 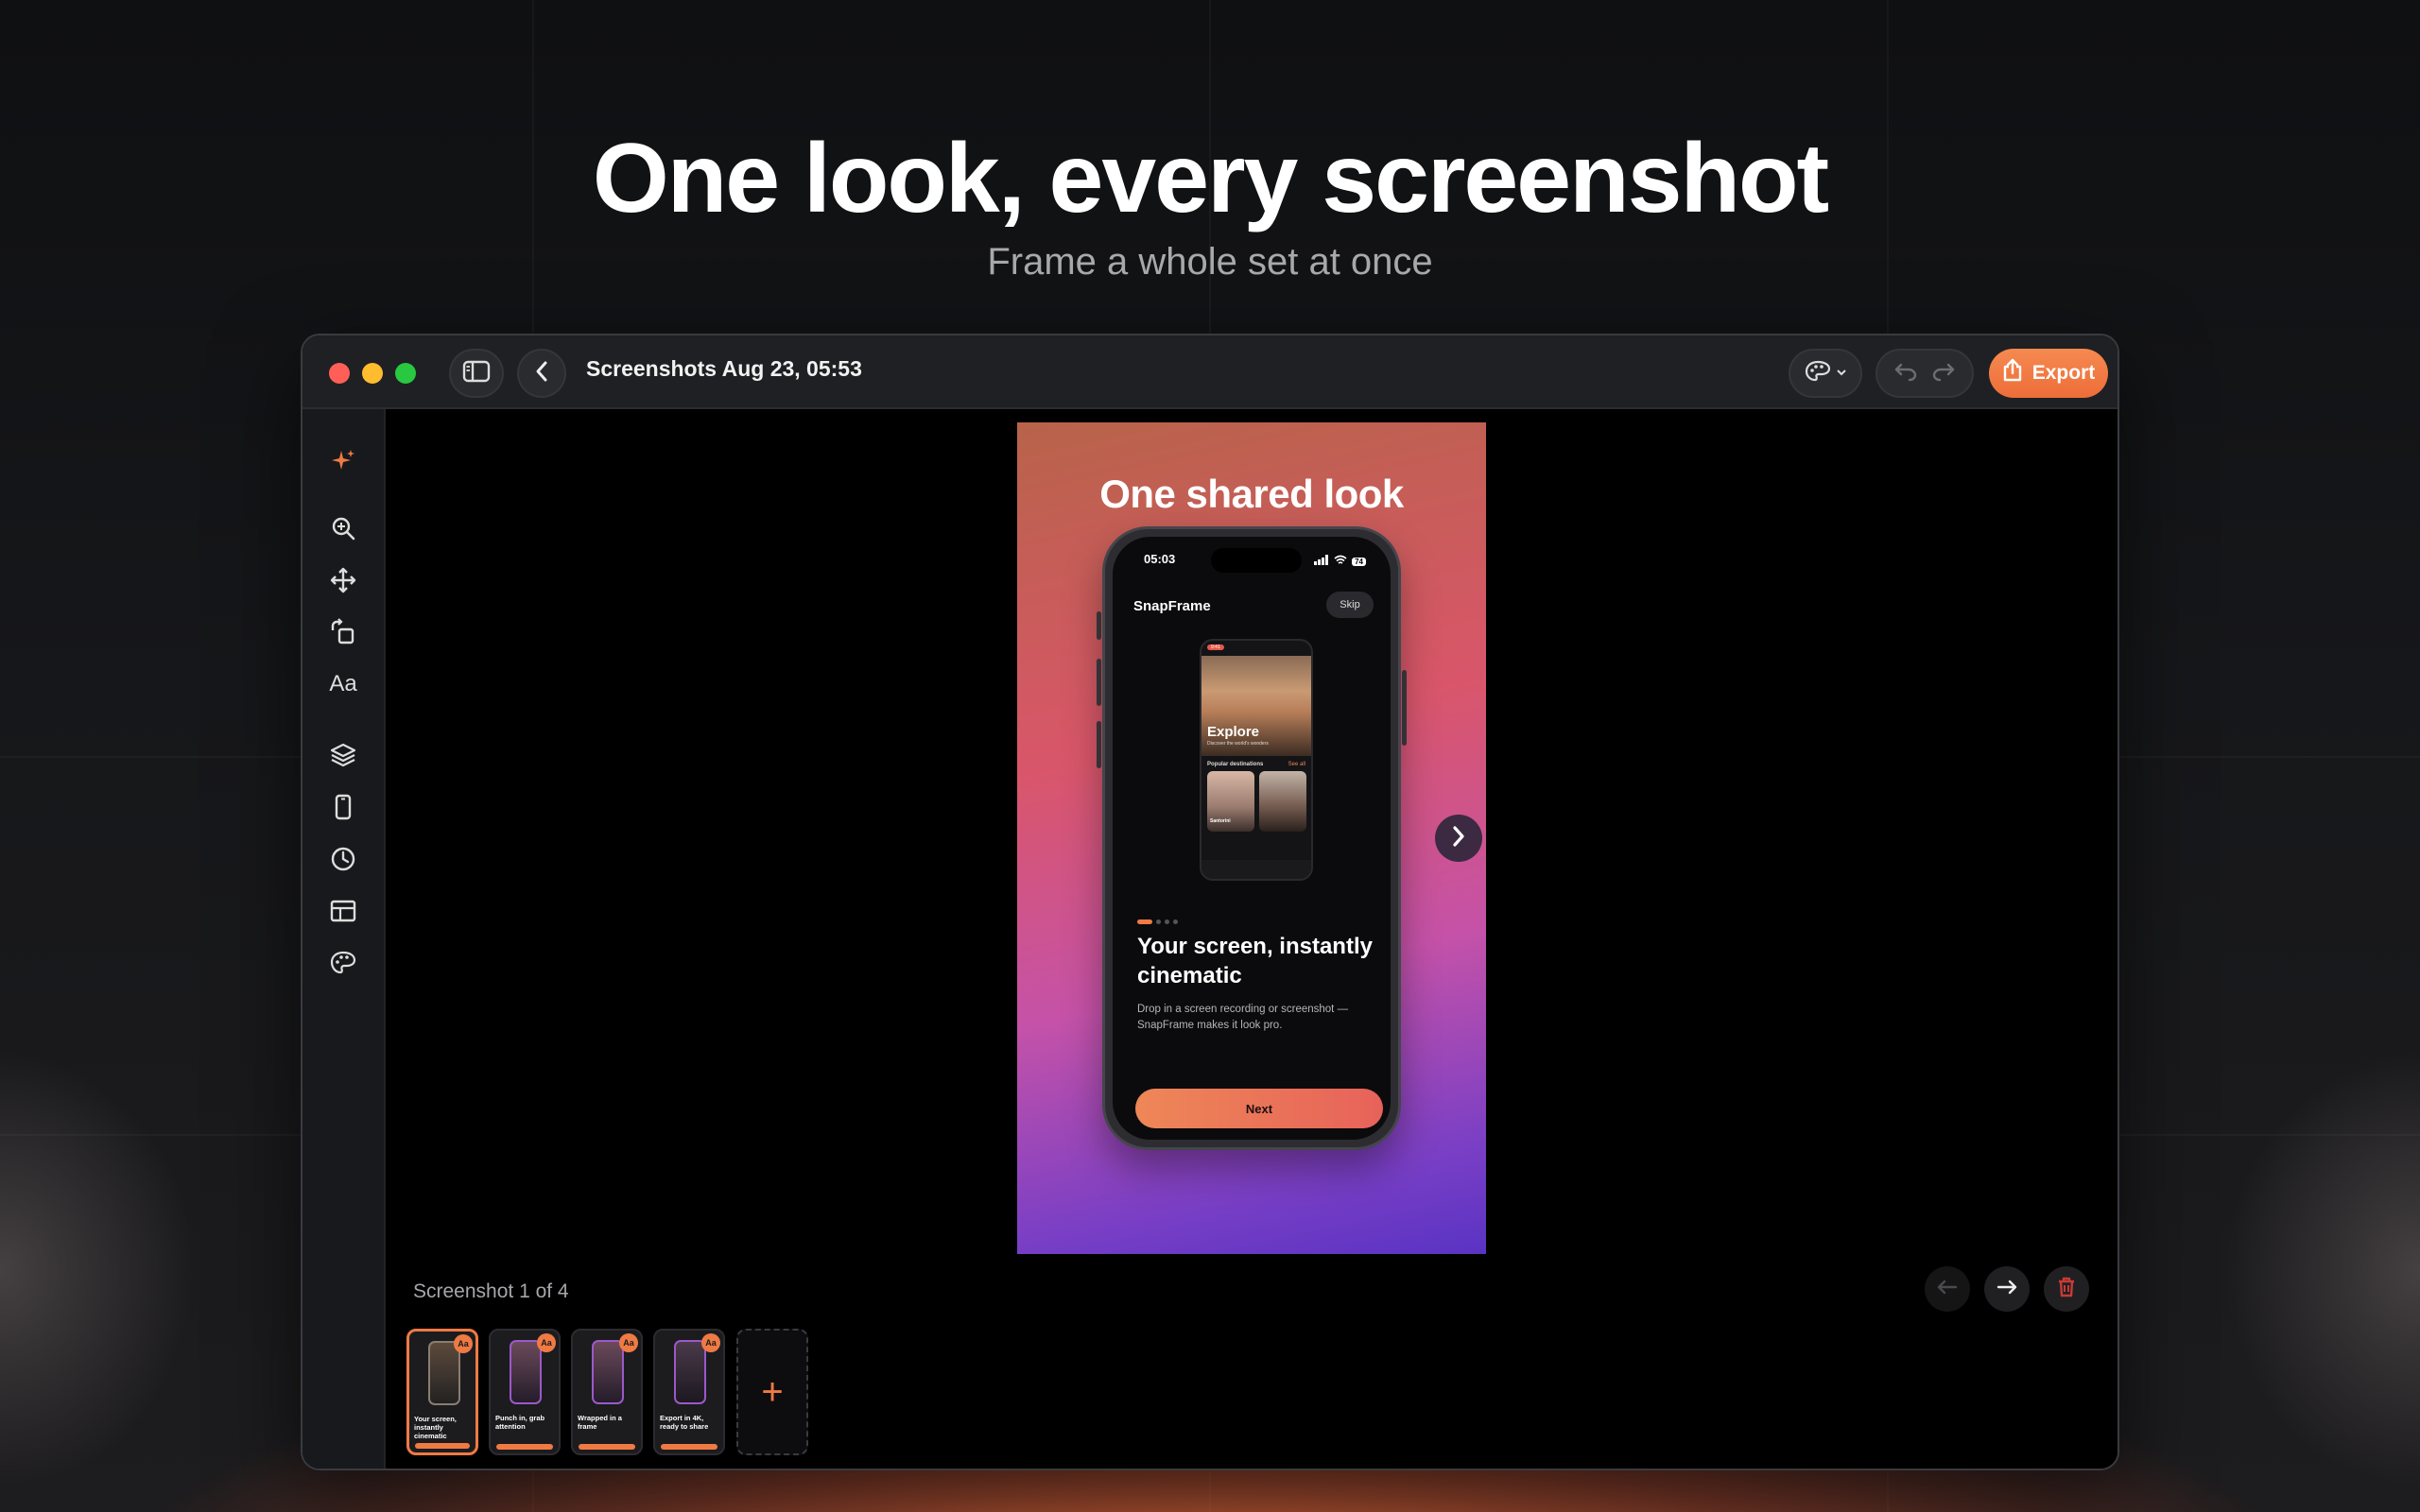 I want to click on sidebar-toggle-button, so click(x=476, y=373).